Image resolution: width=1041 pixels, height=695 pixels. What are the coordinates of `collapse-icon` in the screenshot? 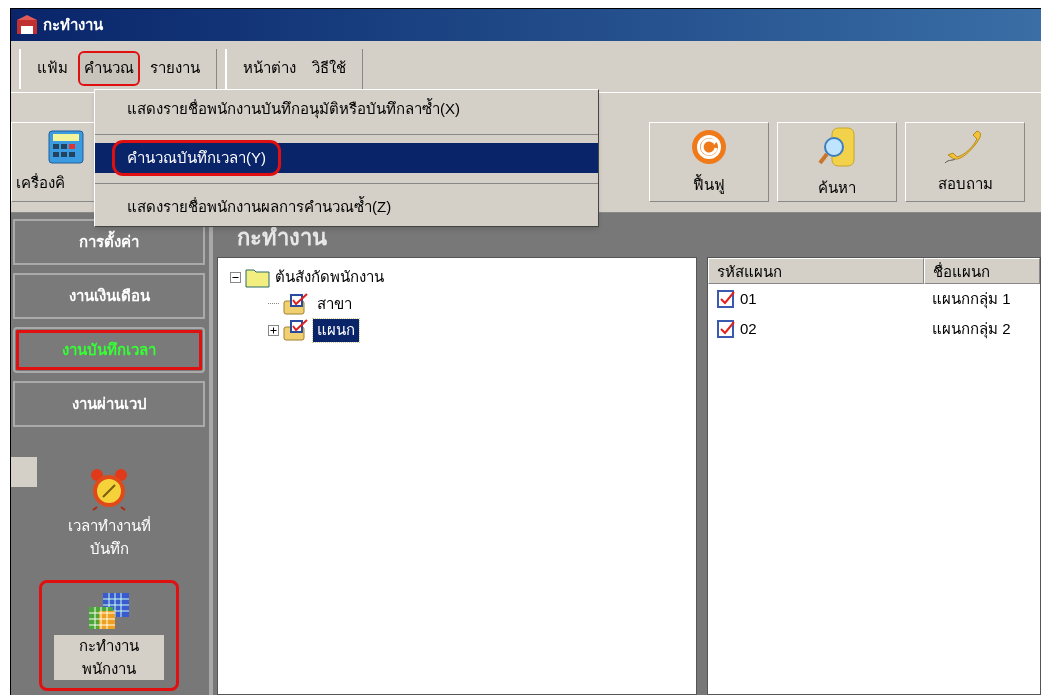 It's located at (235, 277).